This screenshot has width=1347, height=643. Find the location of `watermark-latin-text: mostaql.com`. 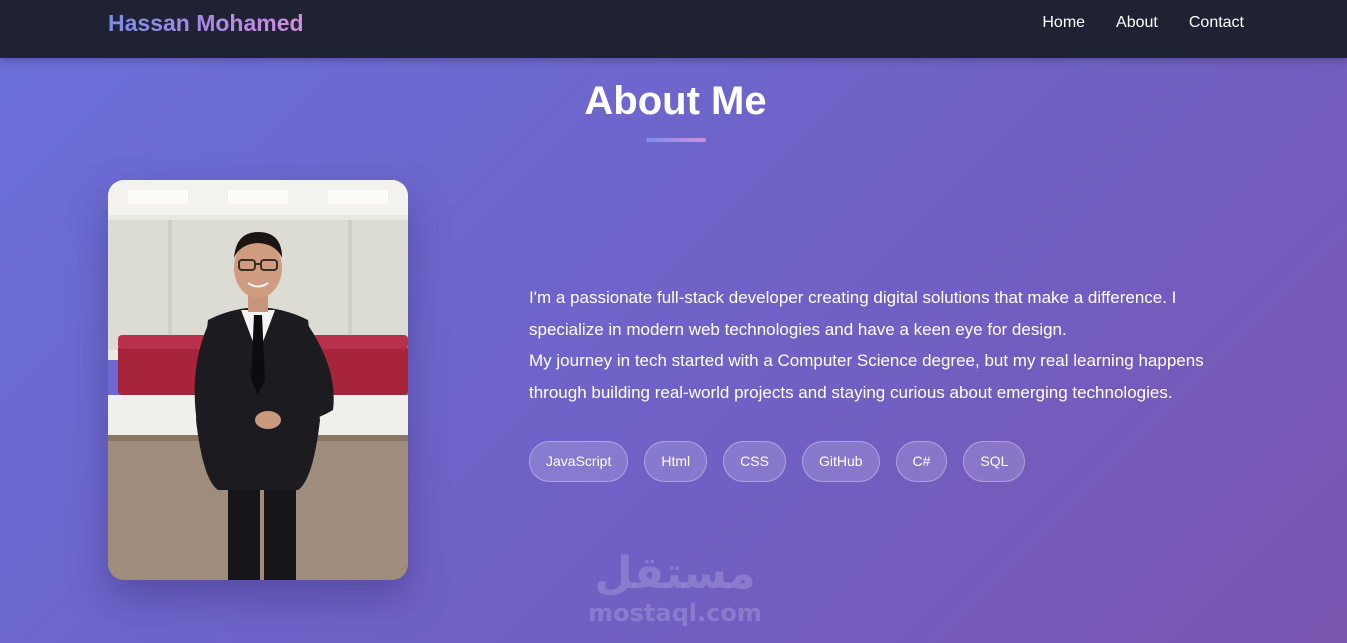

watermark-latin-text: mostaql.com is located at coordinates (675, 613).